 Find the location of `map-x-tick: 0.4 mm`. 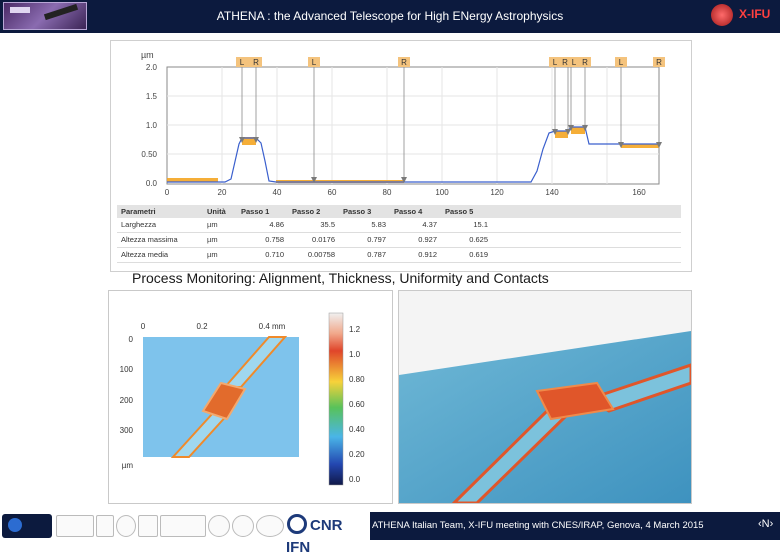

map-x-tick: 0.4 mm is located at coordinates (272, 326).